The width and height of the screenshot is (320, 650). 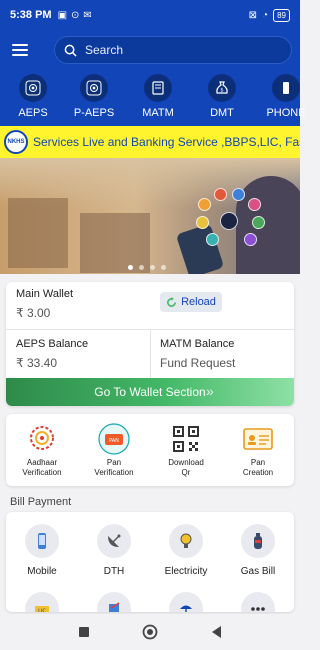 What do you see at coordinates (84, 632) in the screenshot?
I see `recents-icon` at bounding box center [84, 632].